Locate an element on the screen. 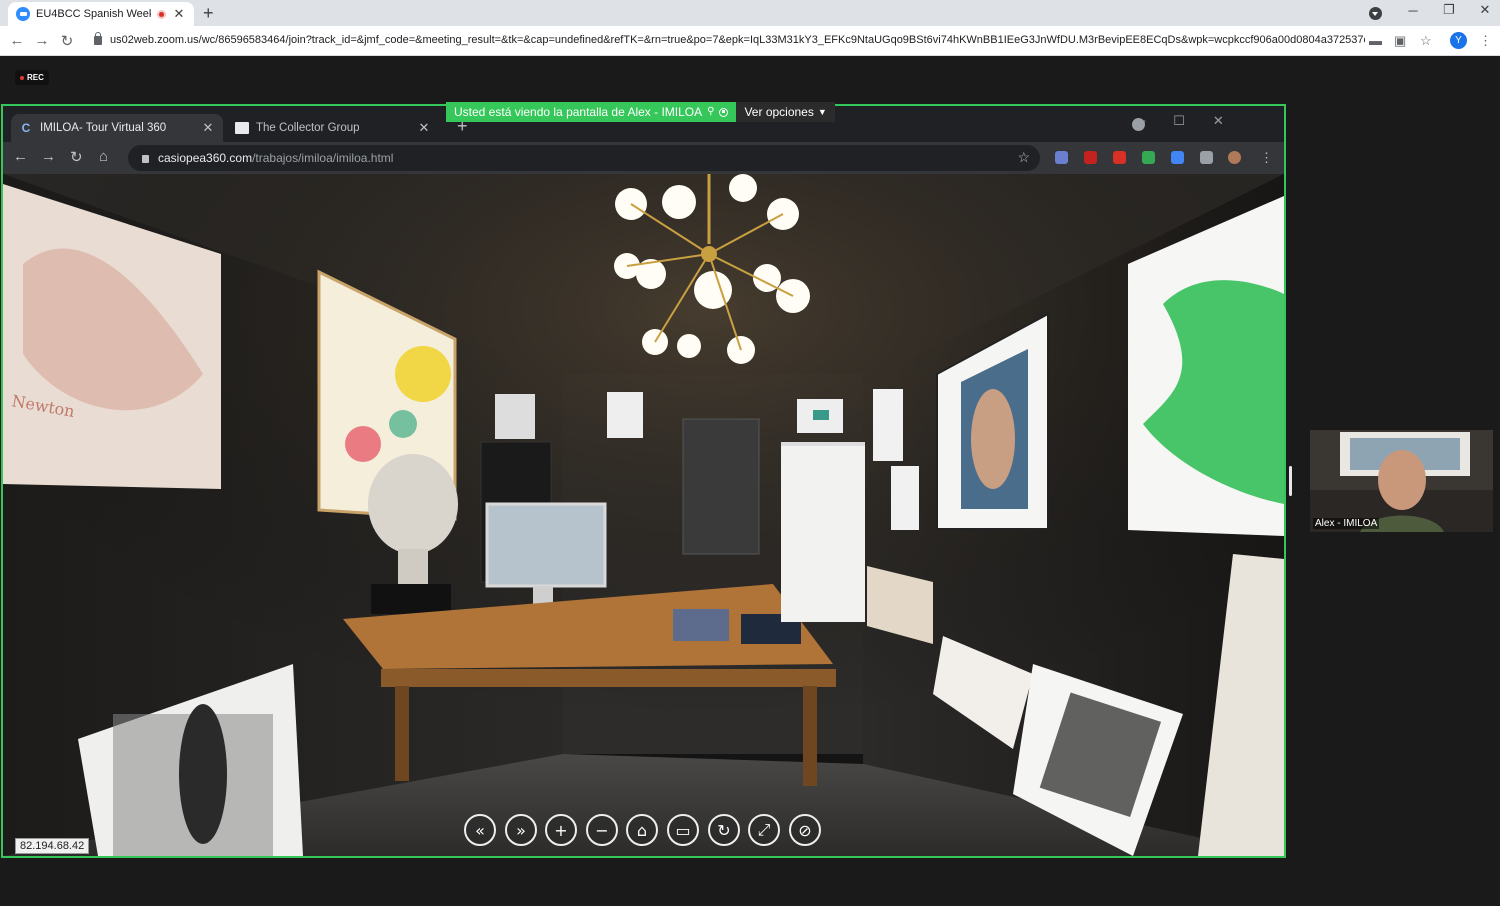 This screenshot has height=906, width=1500. dropbox-extension-icon is located at coordinates (1061, 157).